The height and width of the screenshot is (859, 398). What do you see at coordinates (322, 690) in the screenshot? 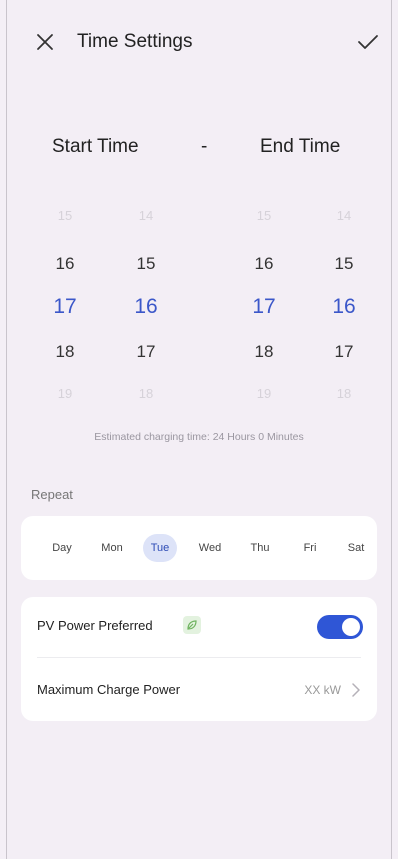
I see `maximum-charge-power-value: XX kW` at bounding box center [322, 690].